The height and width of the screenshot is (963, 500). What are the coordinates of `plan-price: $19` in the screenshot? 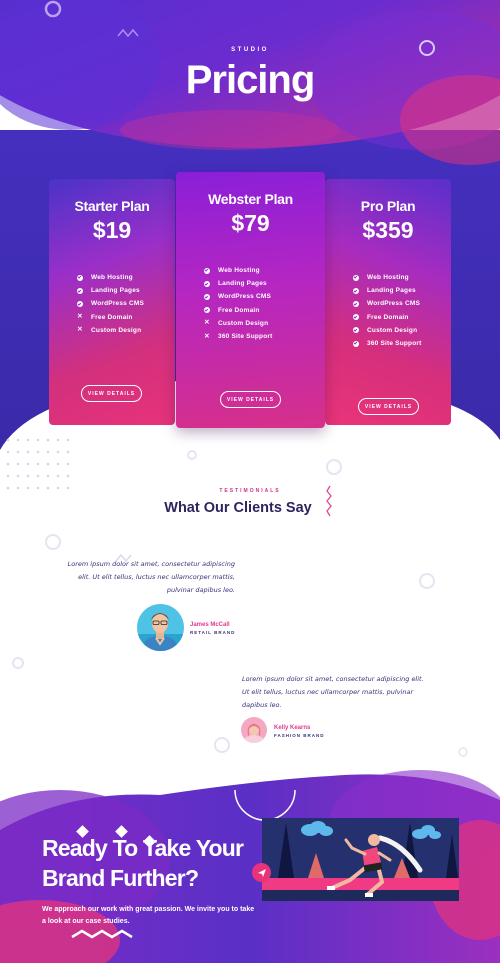 It's located at (112, 230).